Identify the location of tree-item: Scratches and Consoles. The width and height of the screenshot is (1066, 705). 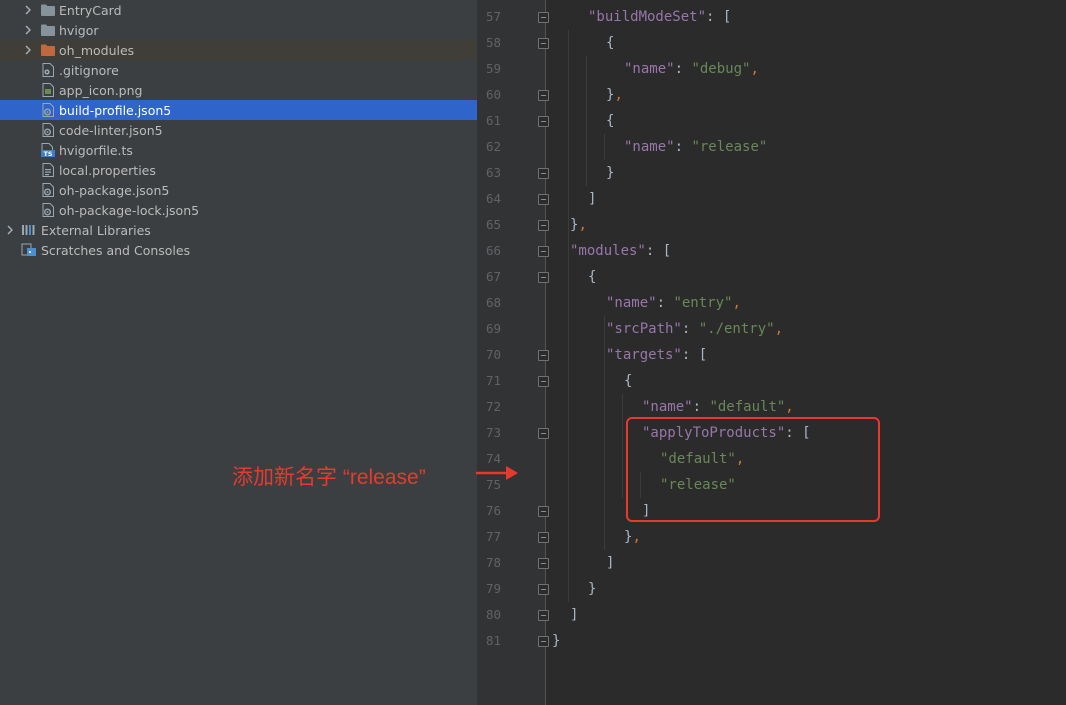
(238, 250).